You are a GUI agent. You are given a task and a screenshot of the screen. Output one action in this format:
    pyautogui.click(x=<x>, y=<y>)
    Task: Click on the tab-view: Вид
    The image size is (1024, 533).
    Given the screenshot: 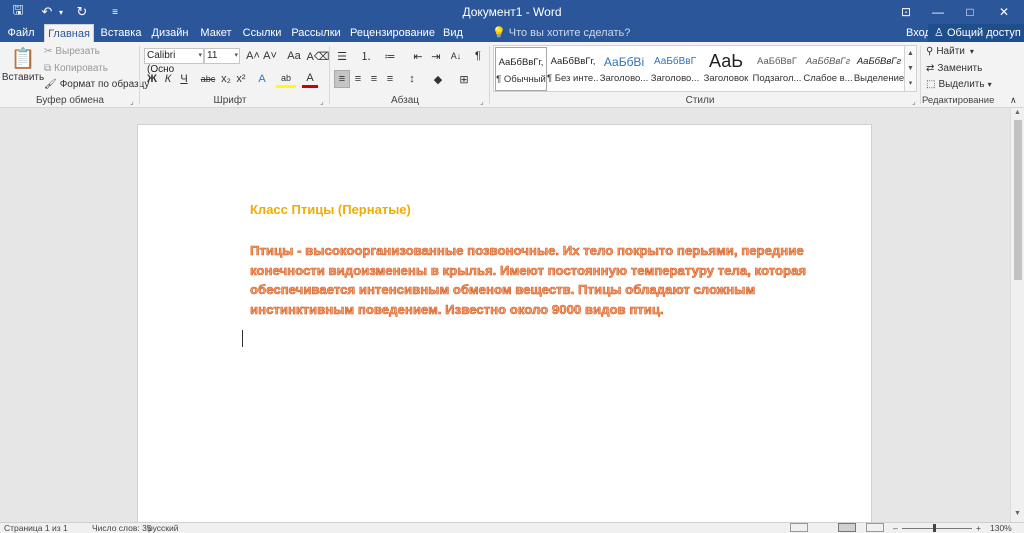 What is the action you would take?
    pyautogui.click(x=453, y=33)
    